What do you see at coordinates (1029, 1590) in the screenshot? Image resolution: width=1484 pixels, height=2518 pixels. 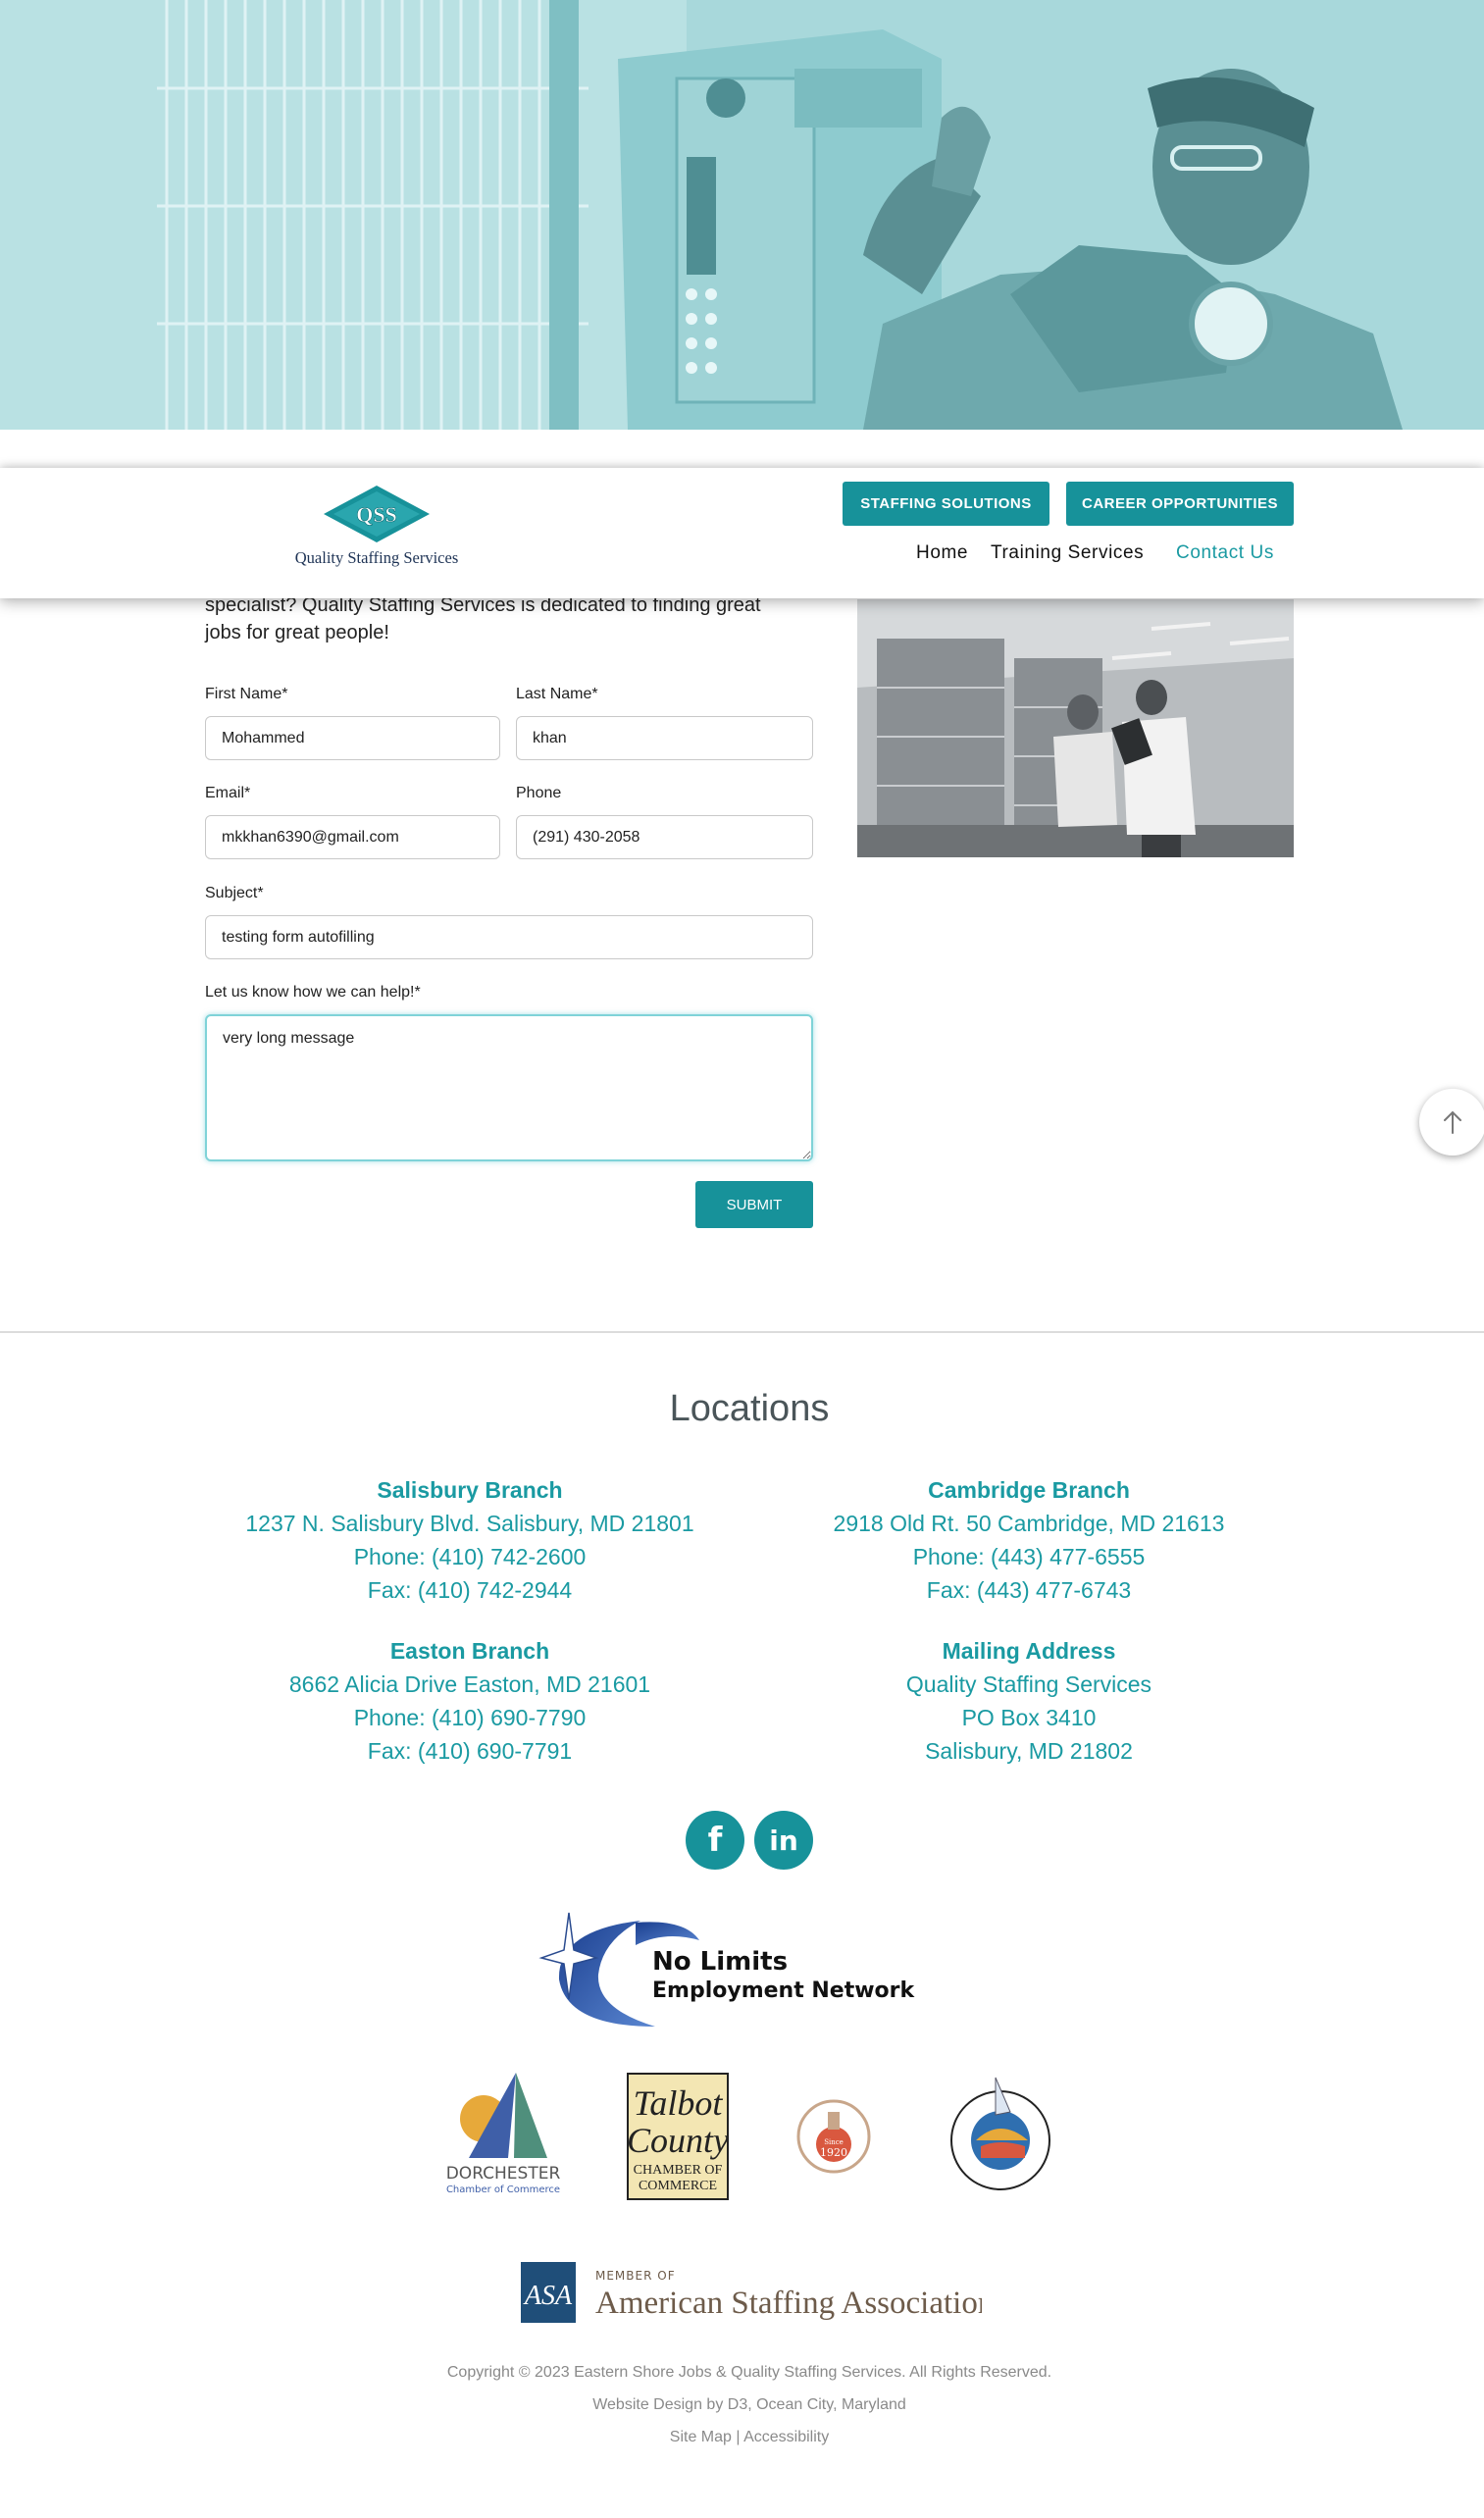 I see `branch-fax: Fax: (443) 477-6743` at bounding box center [1029, 1590].